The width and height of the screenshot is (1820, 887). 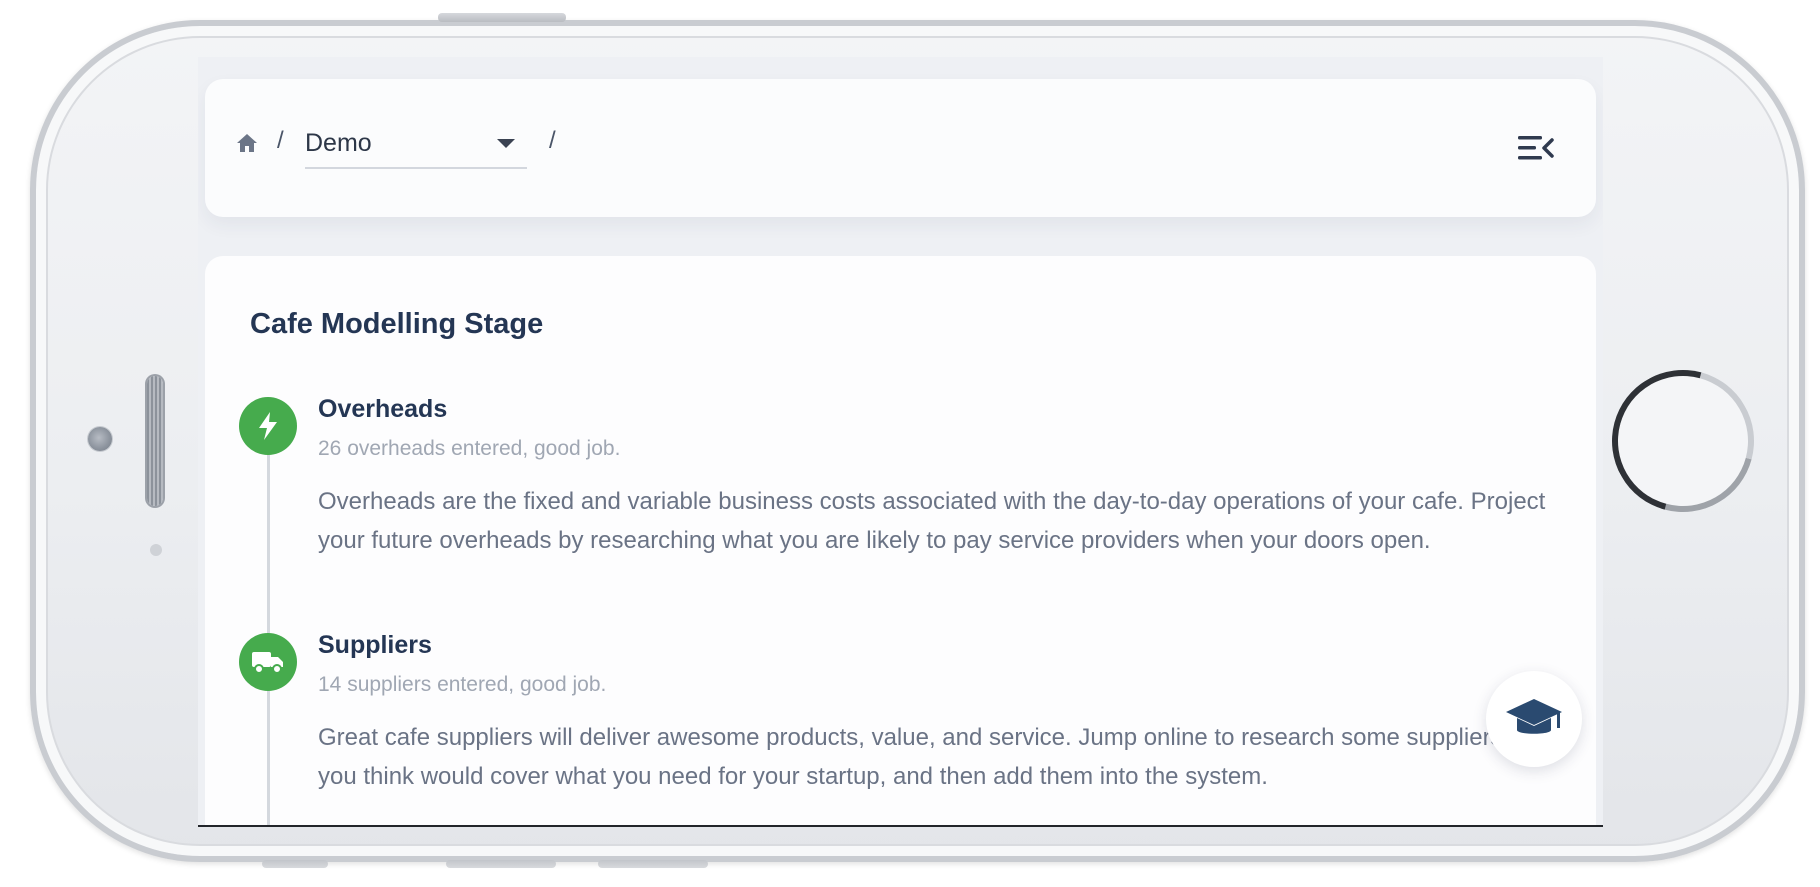 What do you see at coordinates (1534, 716) in the screenshot?
I see `graduation-cap-icon` at bounding box center [1534, 716].